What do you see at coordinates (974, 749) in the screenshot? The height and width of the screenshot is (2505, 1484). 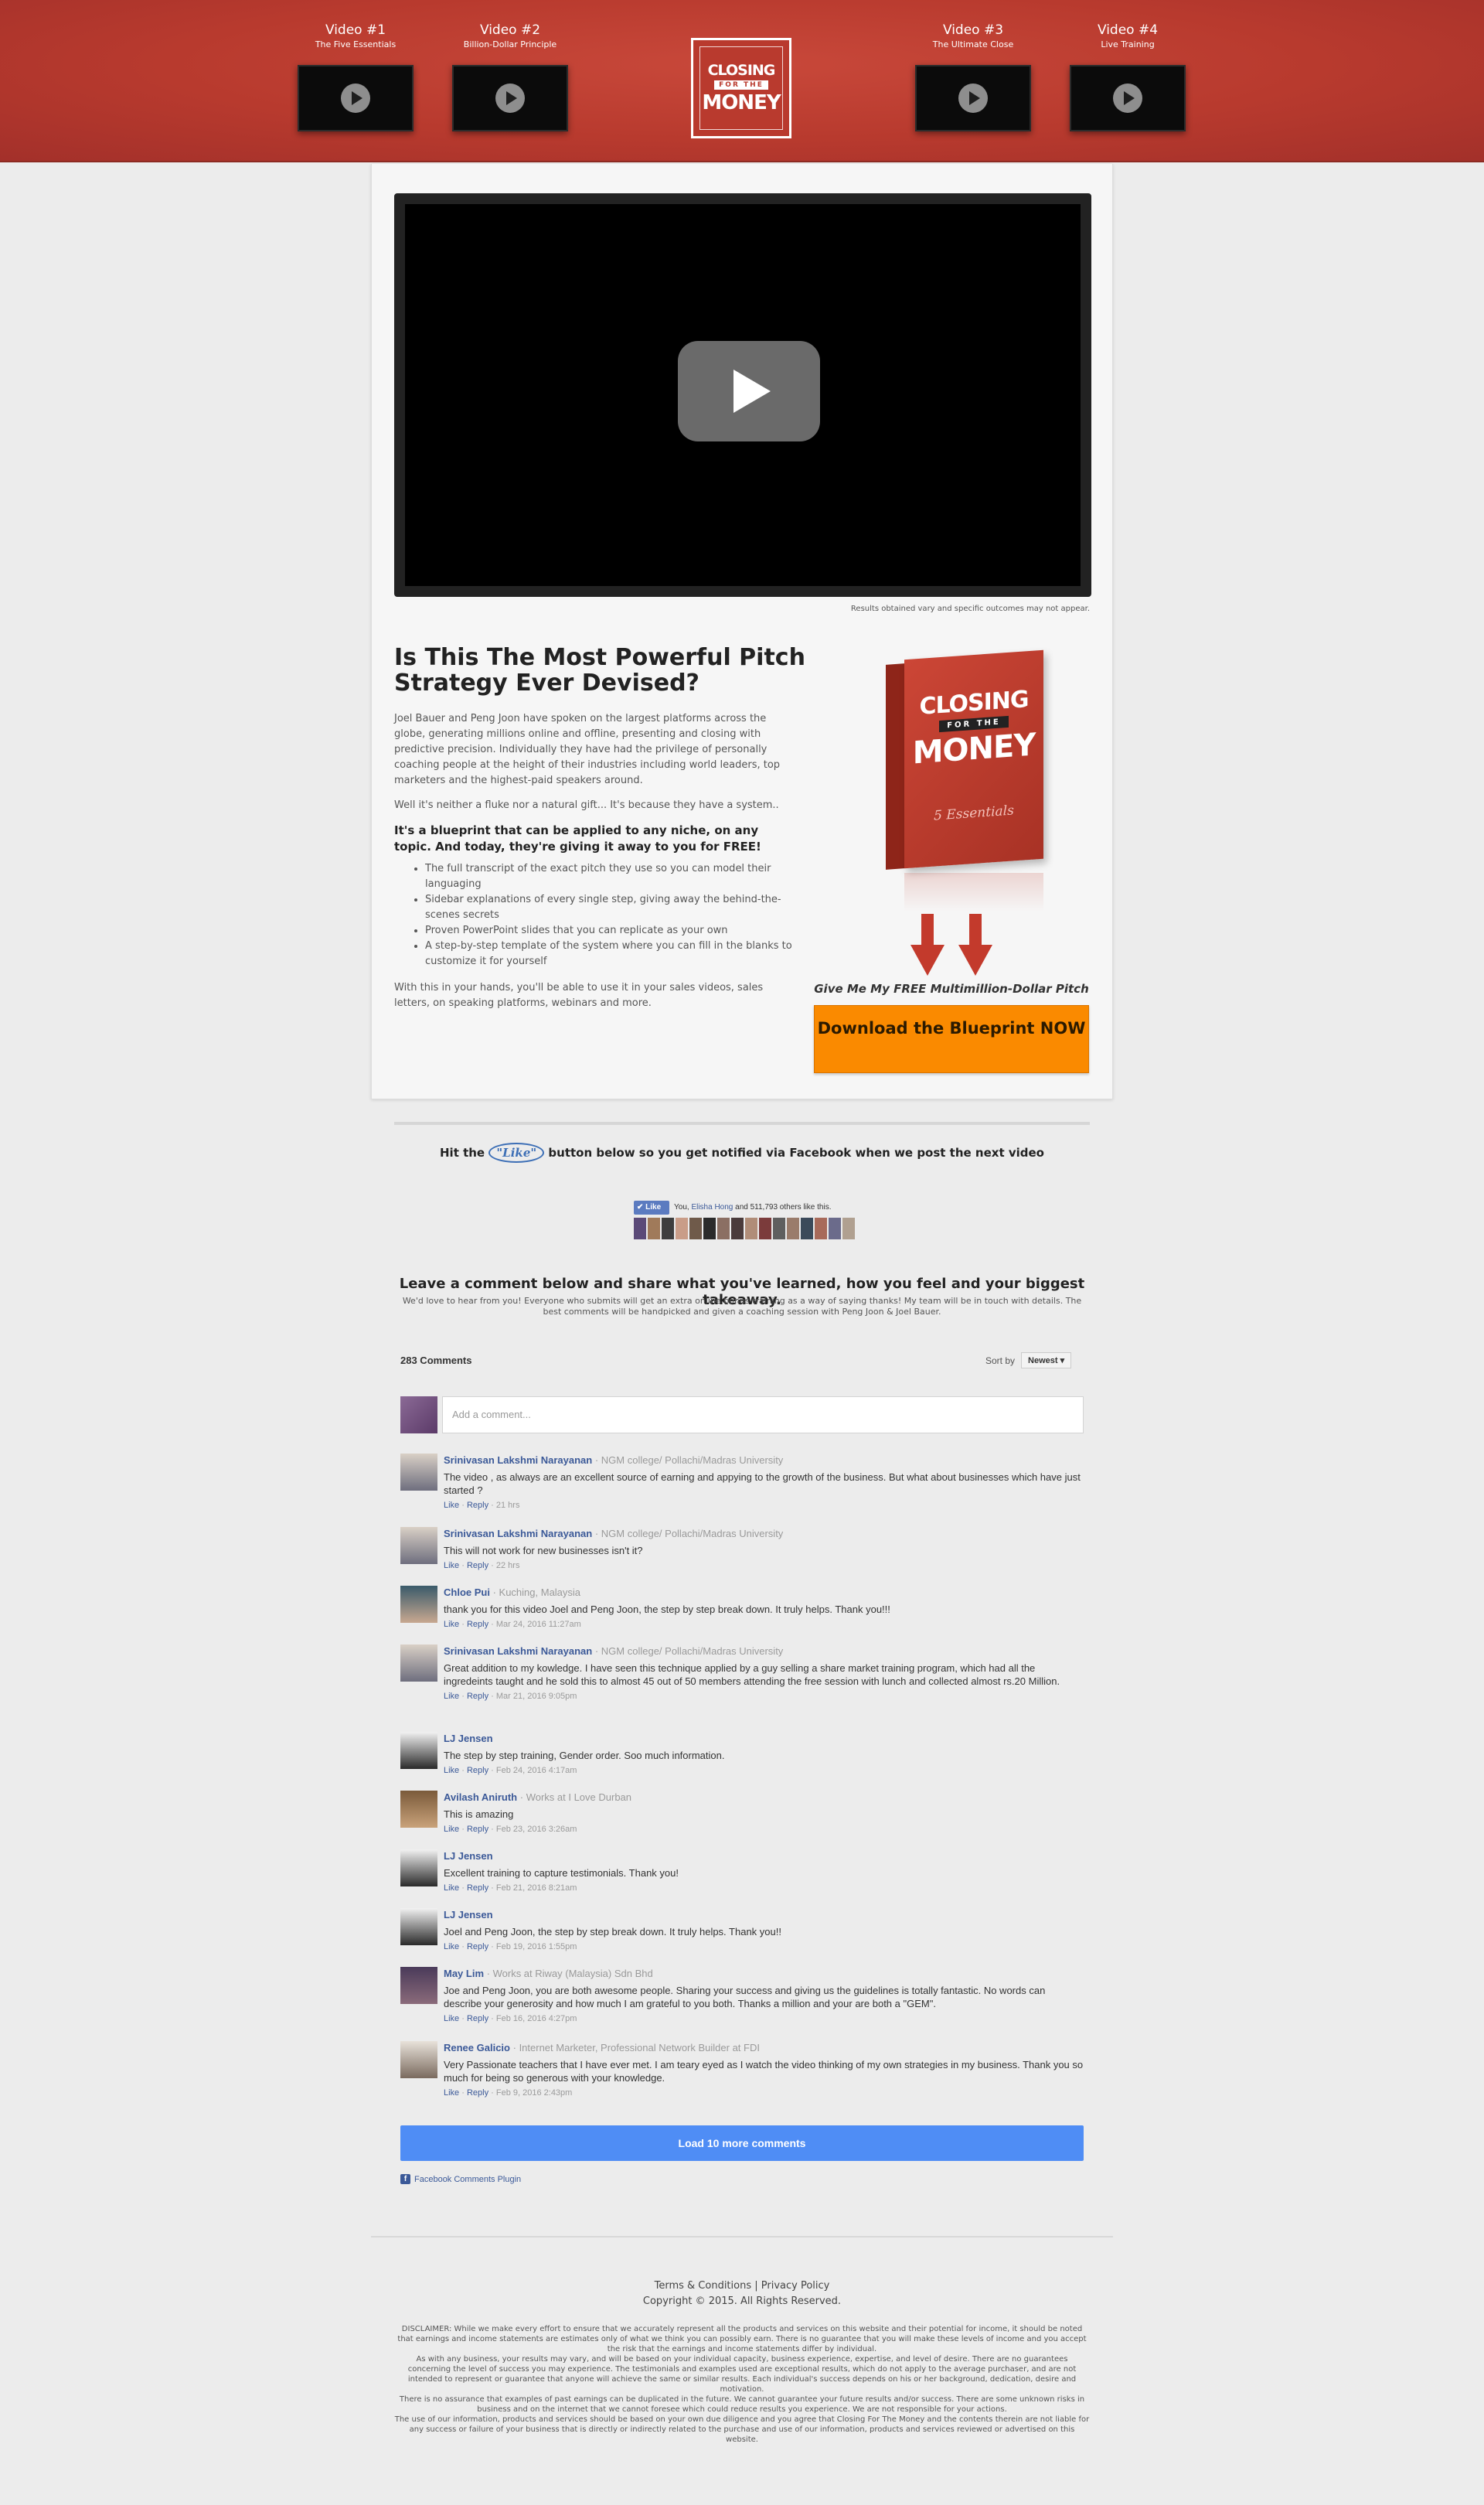 I see `book-title-text: MONEY` at bounding box center [974, 749].